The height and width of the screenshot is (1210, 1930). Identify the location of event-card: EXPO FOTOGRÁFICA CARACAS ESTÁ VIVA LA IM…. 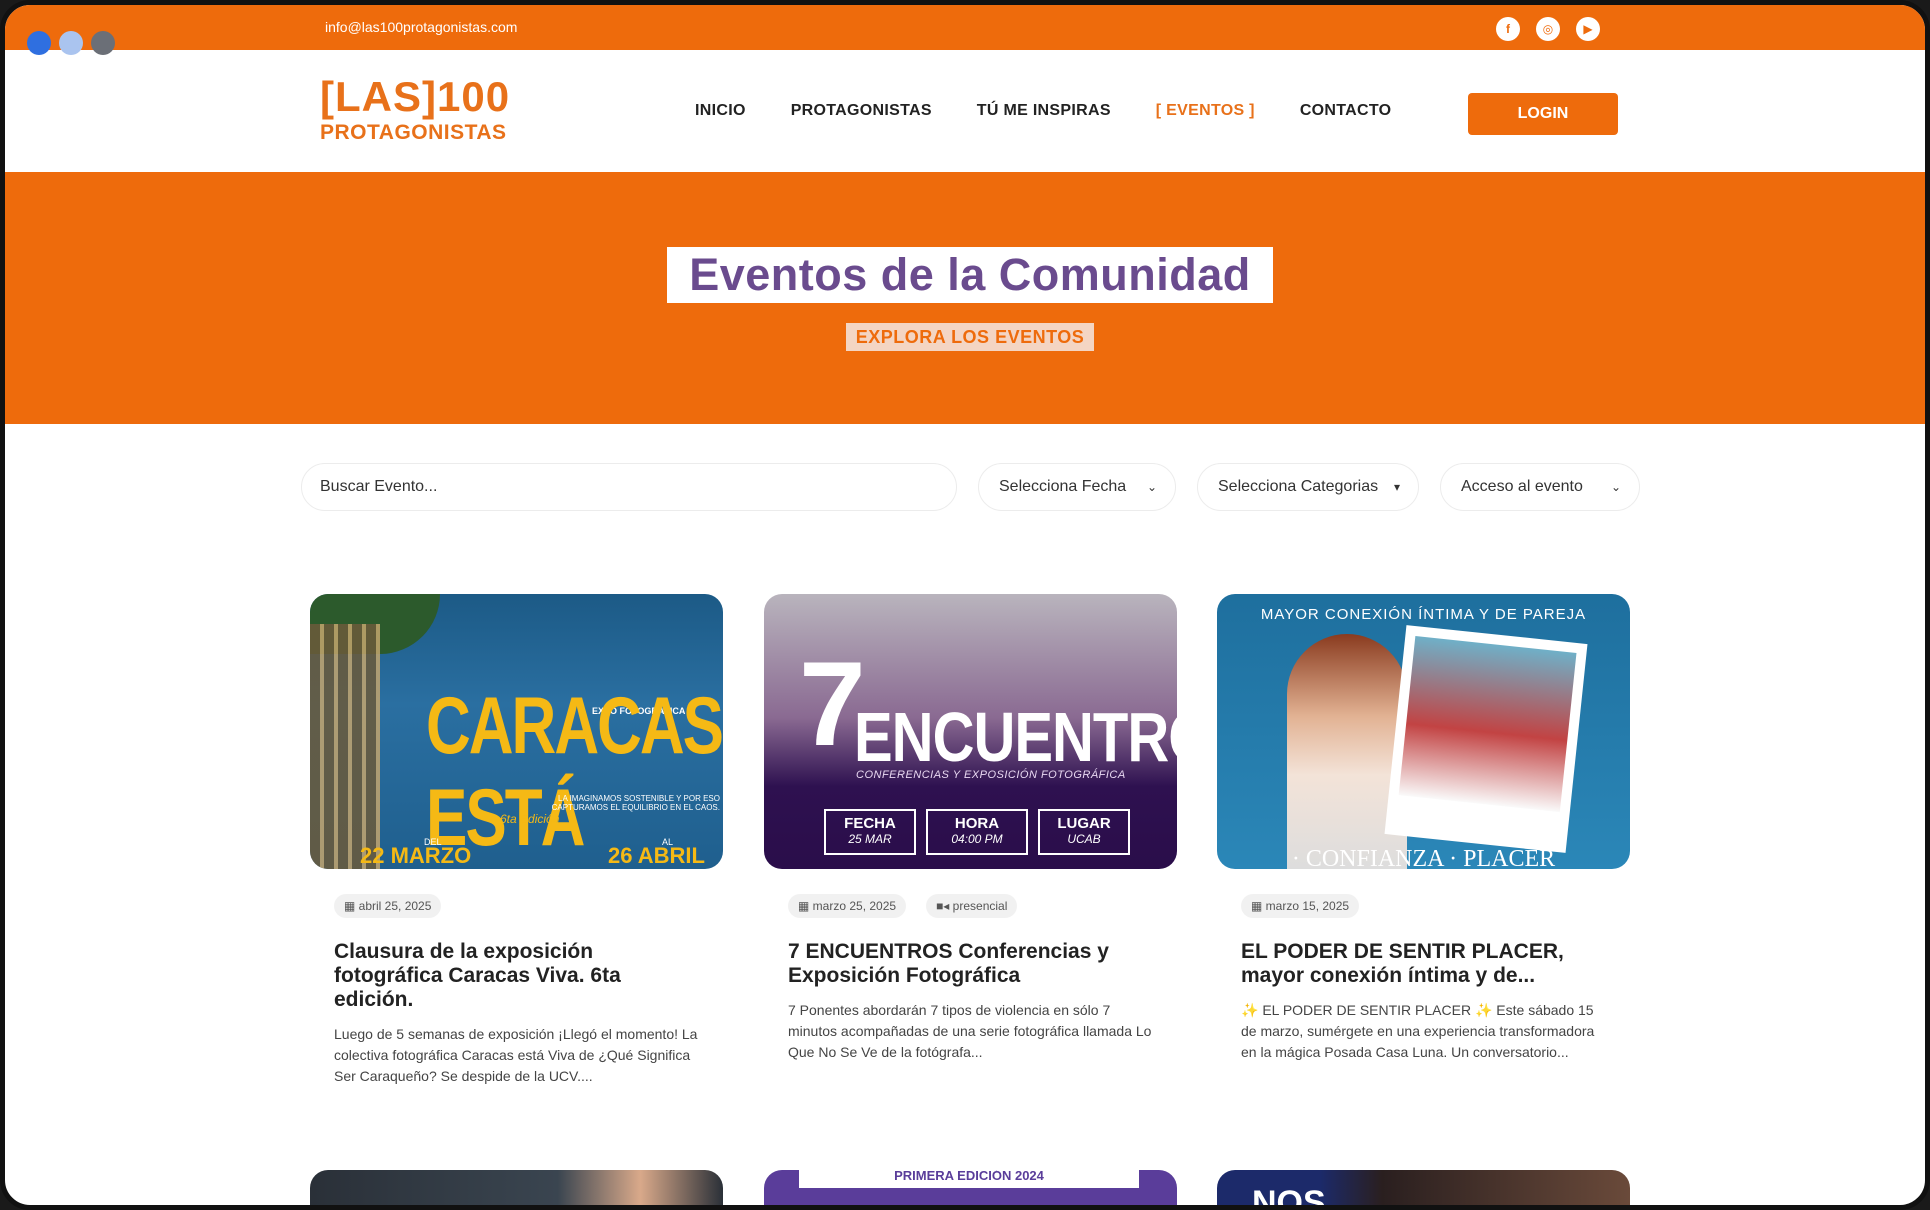
(516, 840).